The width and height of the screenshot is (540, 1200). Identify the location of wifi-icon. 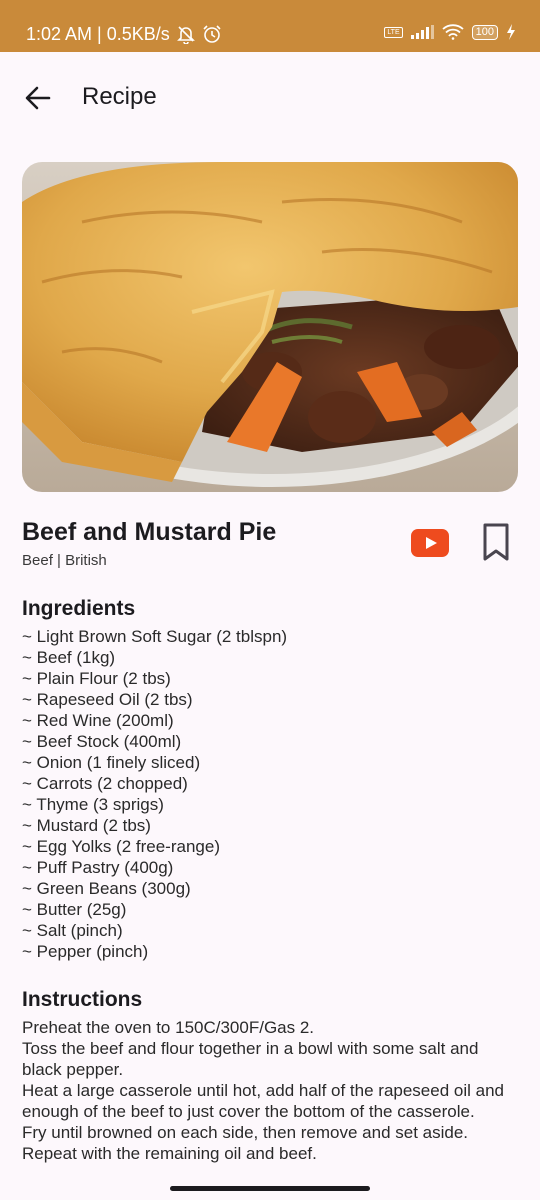
(453, 32).